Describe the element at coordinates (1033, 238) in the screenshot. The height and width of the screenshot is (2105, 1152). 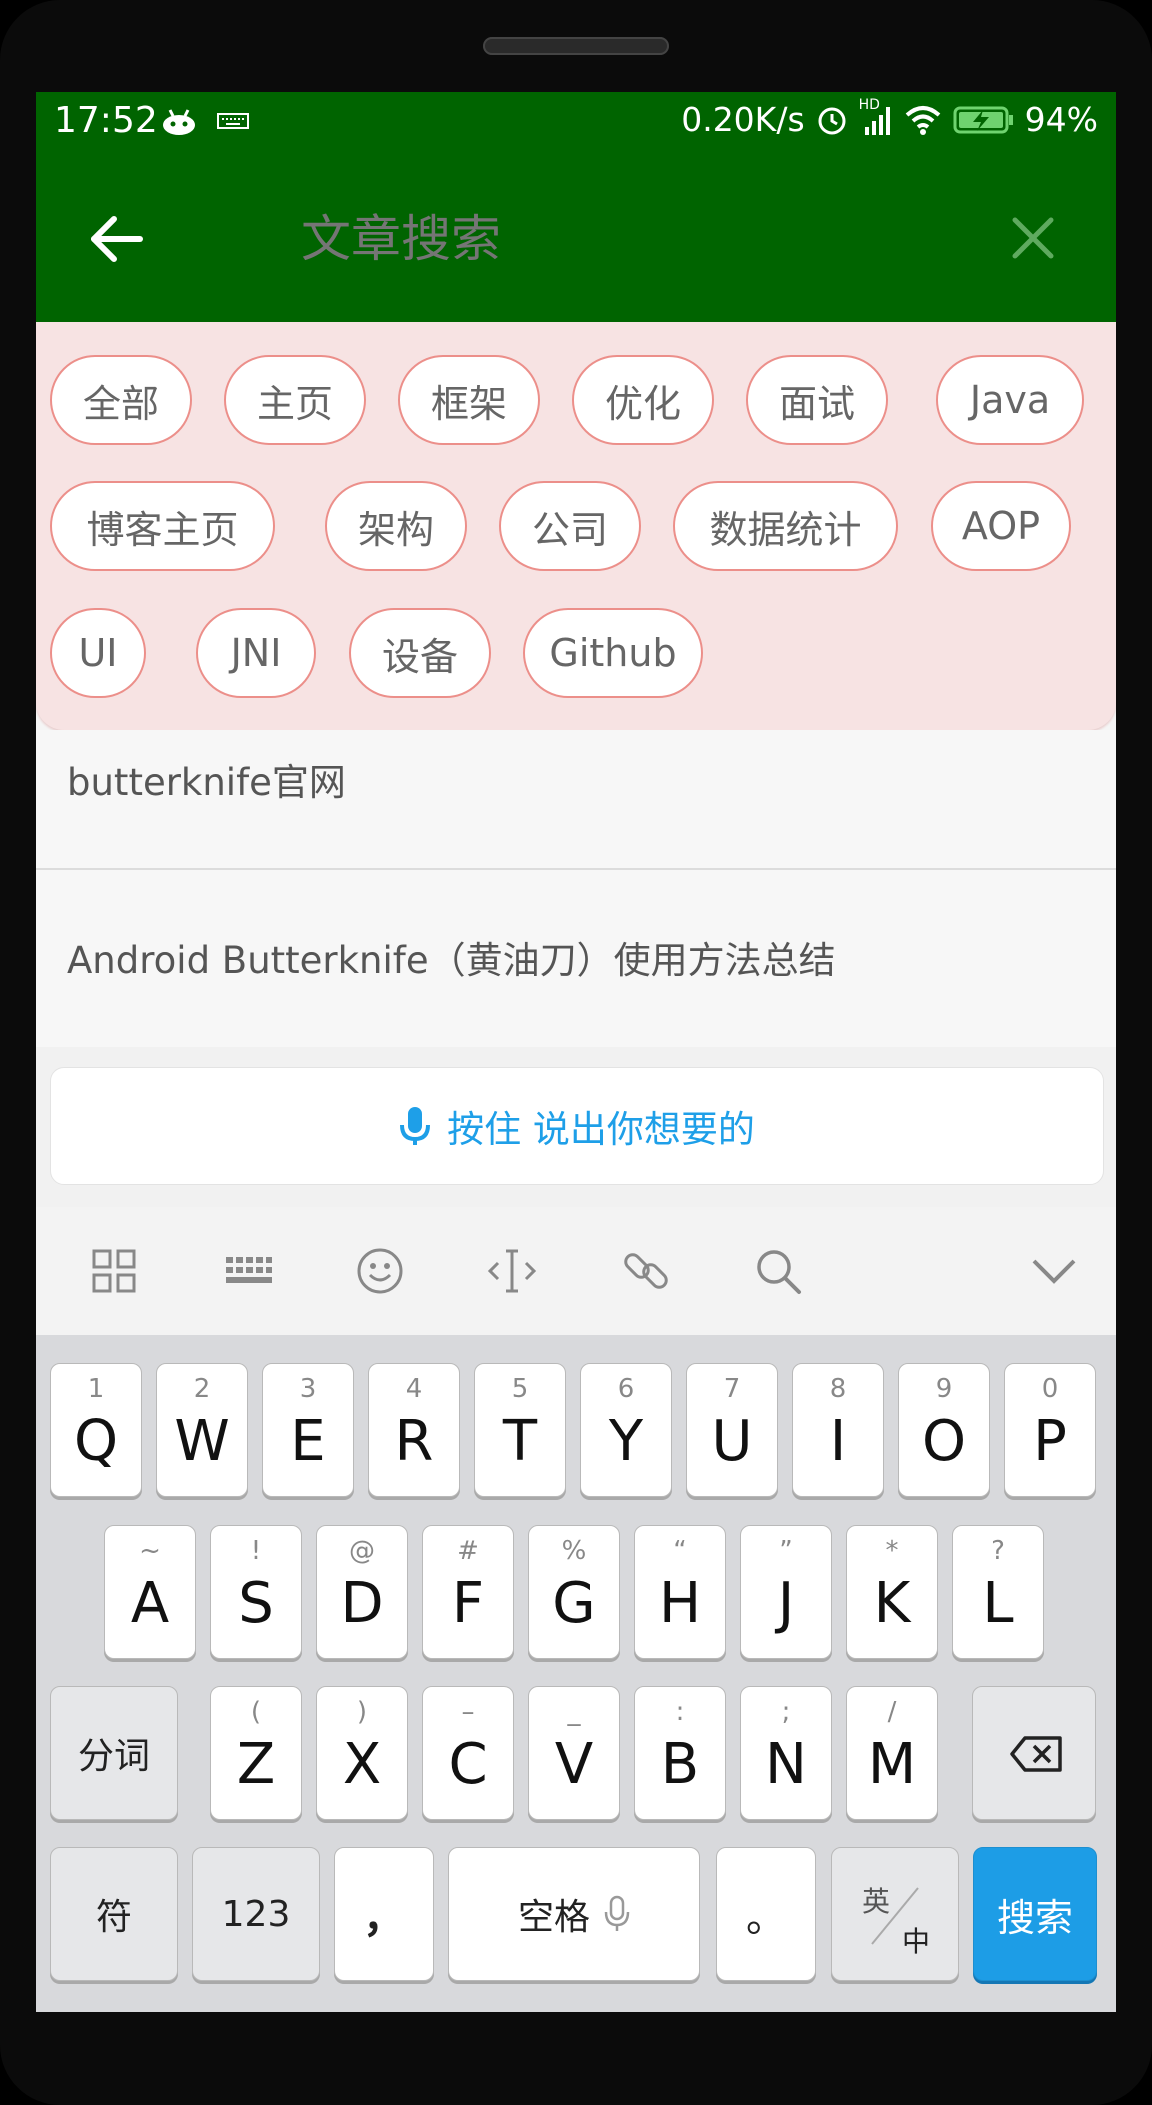
I see `close-icon` at that location.